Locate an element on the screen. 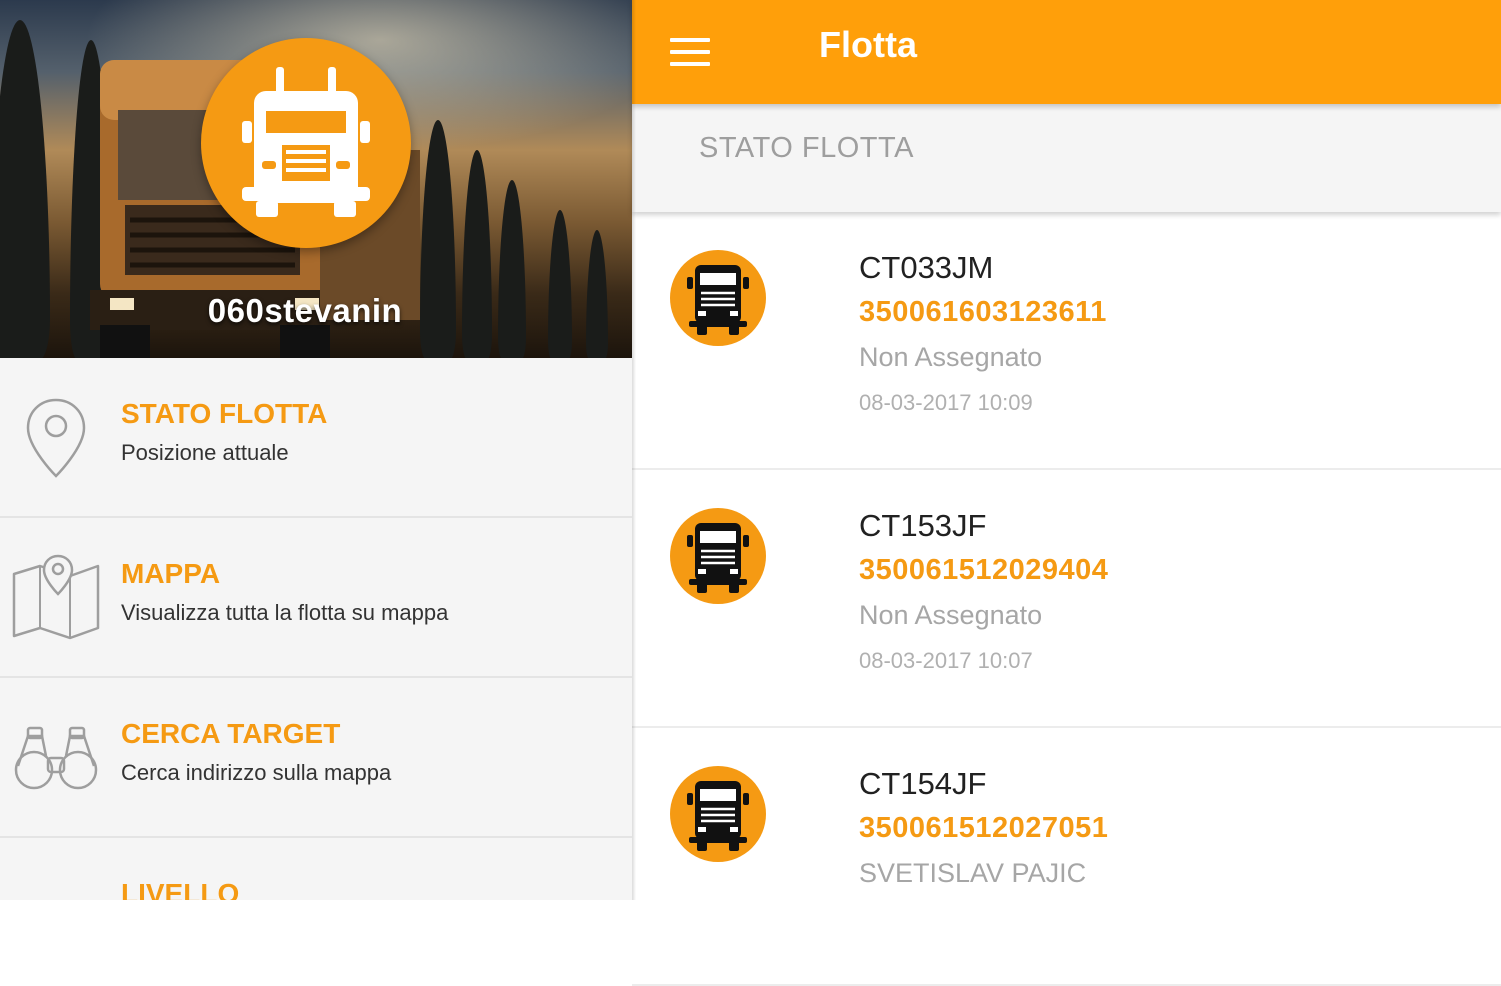  section-header: STATO FLOTTA is located at coordinates (1066, 158).